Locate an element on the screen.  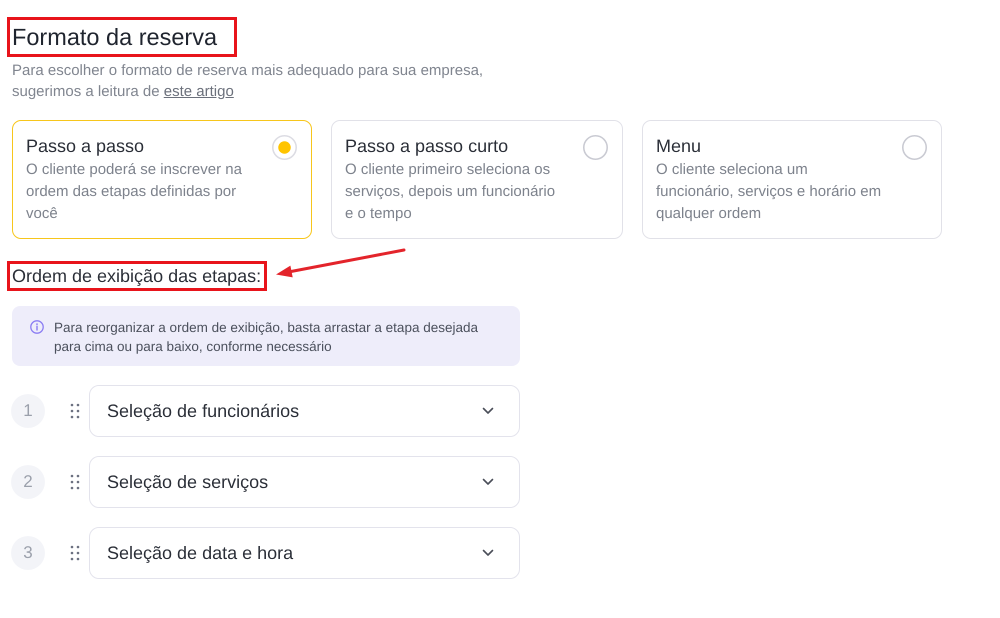
format-option-card: Passo a passo O cliente poderá se inscrever na ordem das etapas definidas por você is located at coordinates (162, 179).